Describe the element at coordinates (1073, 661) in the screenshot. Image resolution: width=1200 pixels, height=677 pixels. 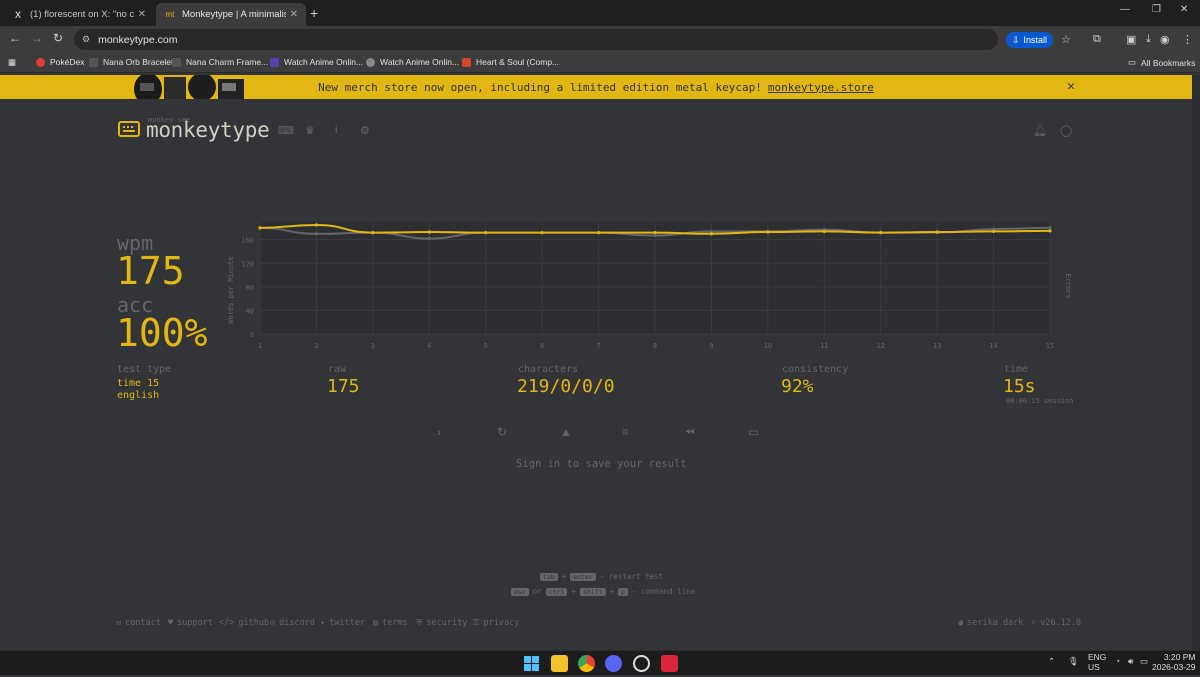
I see `microphone-icon: 🎙︎` at that location.